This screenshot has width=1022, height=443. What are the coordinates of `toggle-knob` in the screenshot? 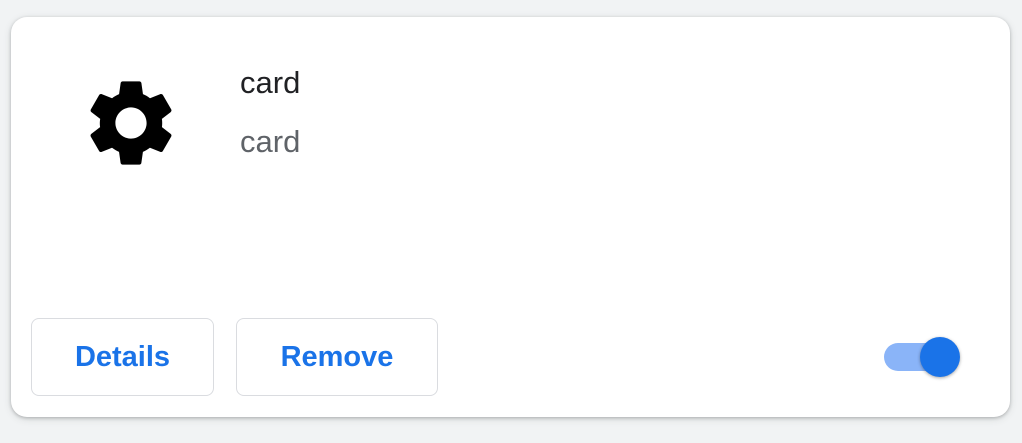 It's located at (940, 357).